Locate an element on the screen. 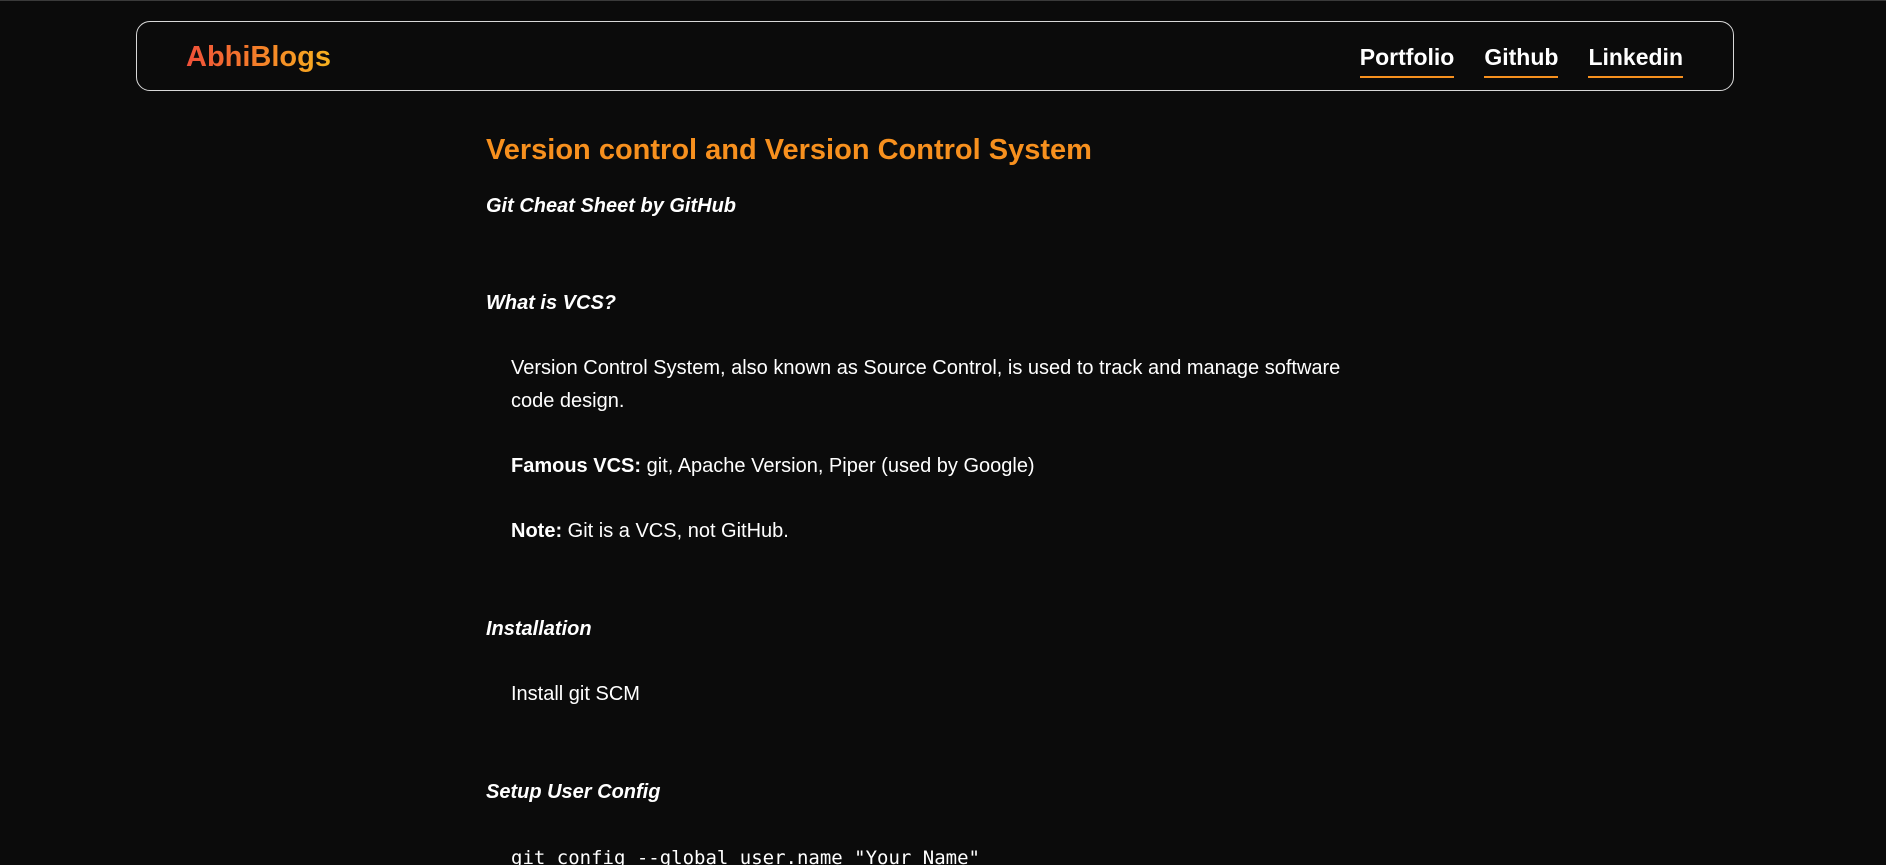 The image size is (1886, 865). note-label: Note: is located at coordinates (537, 531).